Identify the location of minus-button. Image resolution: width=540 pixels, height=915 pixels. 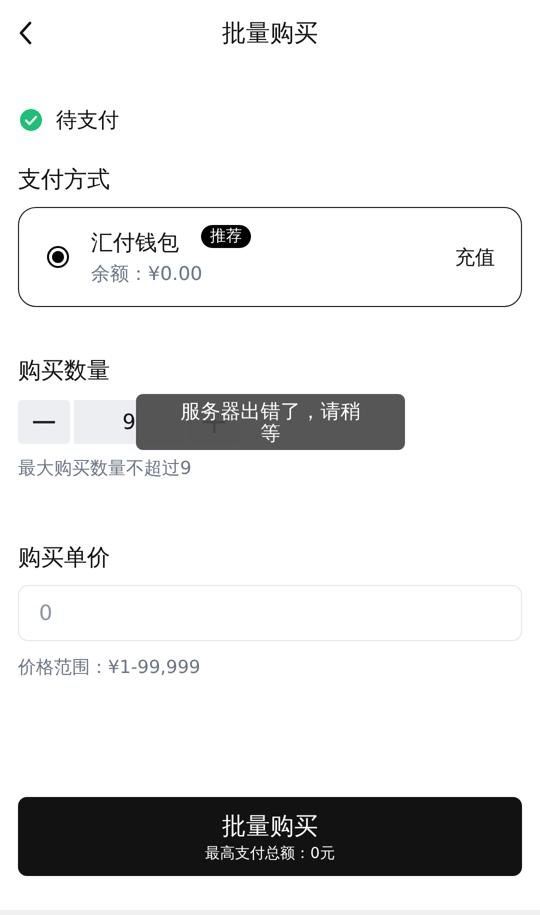
(44, 422).